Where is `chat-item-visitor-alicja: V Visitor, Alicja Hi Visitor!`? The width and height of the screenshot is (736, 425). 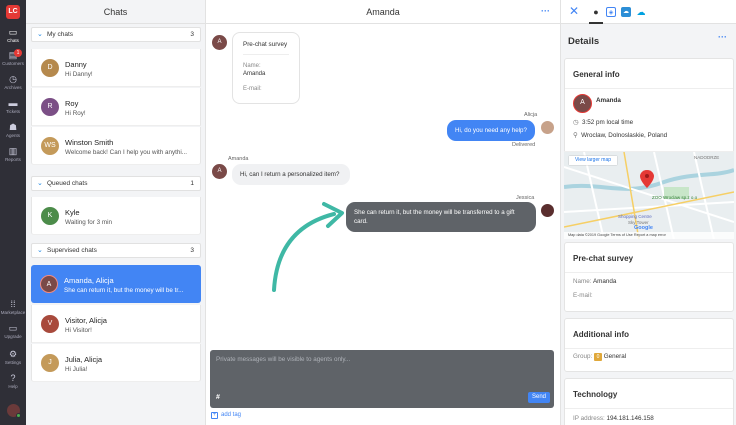 chat-item-visitor-alicja: V Visitor, Alicja Hi Visitor! is located at coordinates (116, 324).